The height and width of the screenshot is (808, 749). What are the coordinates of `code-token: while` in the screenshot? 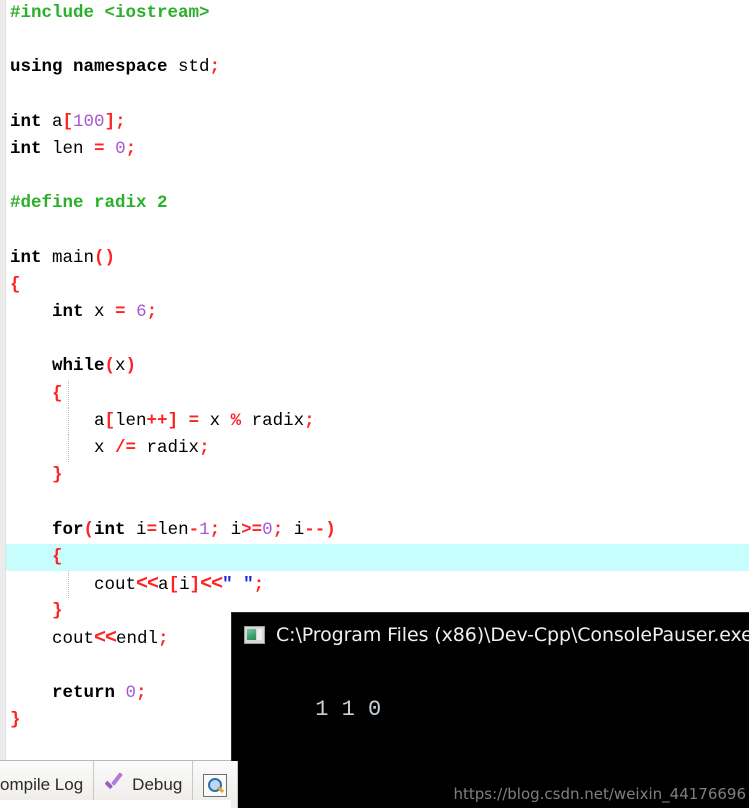 It's located at (57, 366).